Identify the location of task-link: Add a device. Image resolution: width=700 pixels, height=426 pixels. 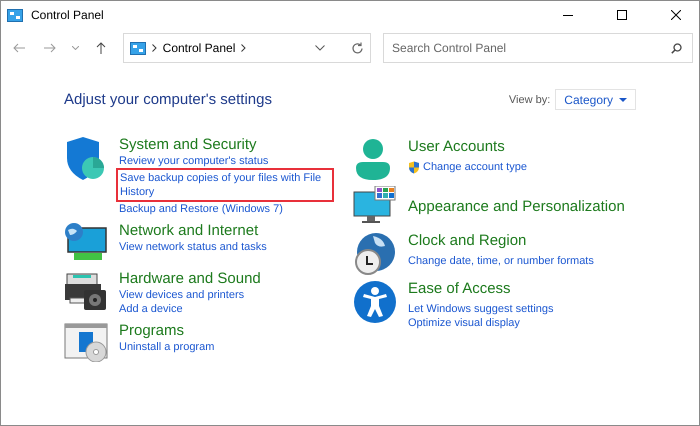
(151, 309).